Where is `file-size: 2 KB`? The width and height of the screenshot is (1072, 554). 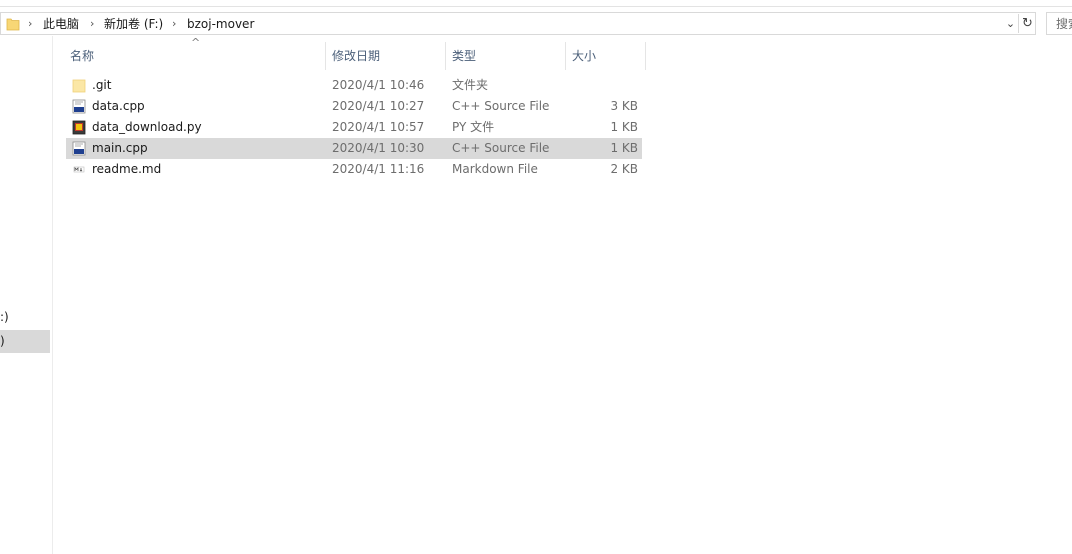
file-size: 2 KB is located at coordinates (624, 169).